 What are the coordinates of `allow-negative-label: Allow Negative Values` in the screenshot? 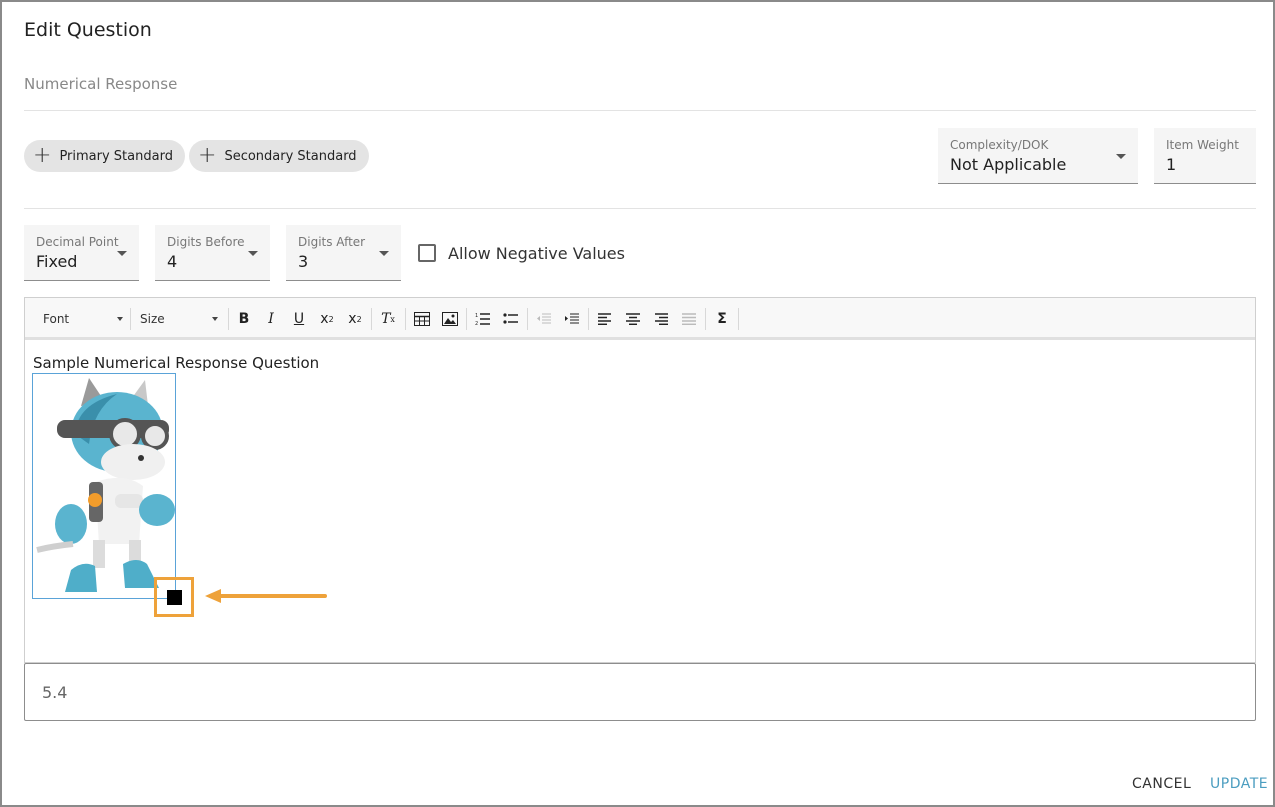 It's located at (536, 253).